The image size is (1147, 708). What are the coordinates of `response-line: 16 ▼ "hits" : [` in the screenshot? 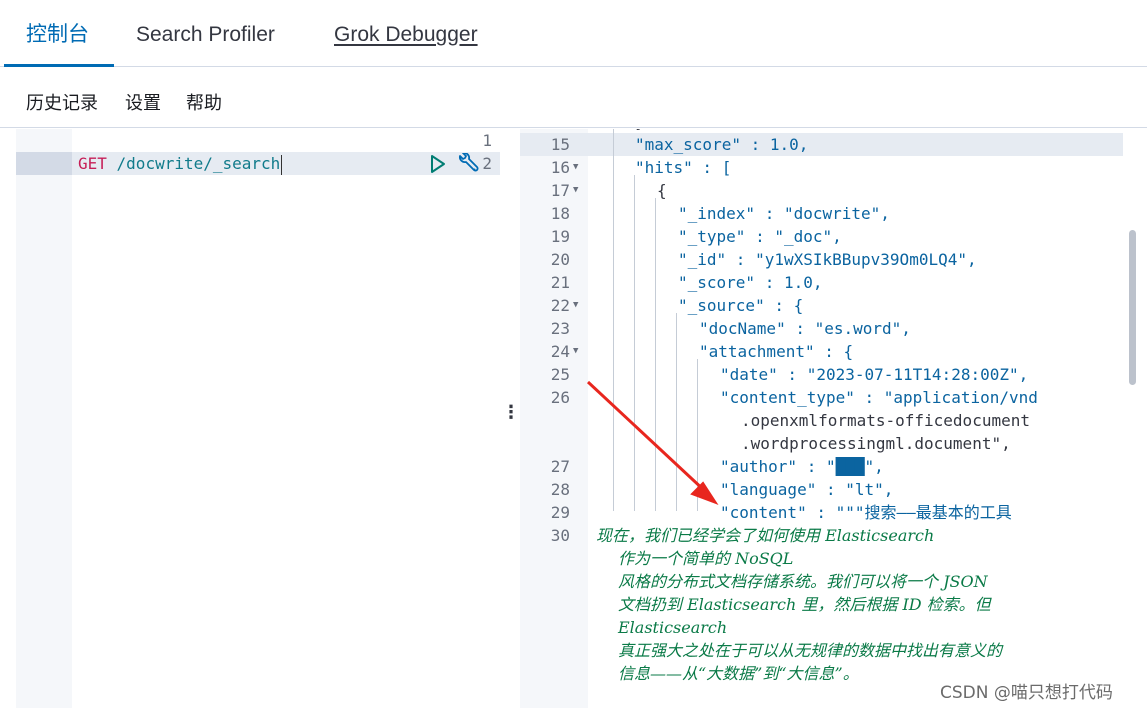 It's located at (825, 167).